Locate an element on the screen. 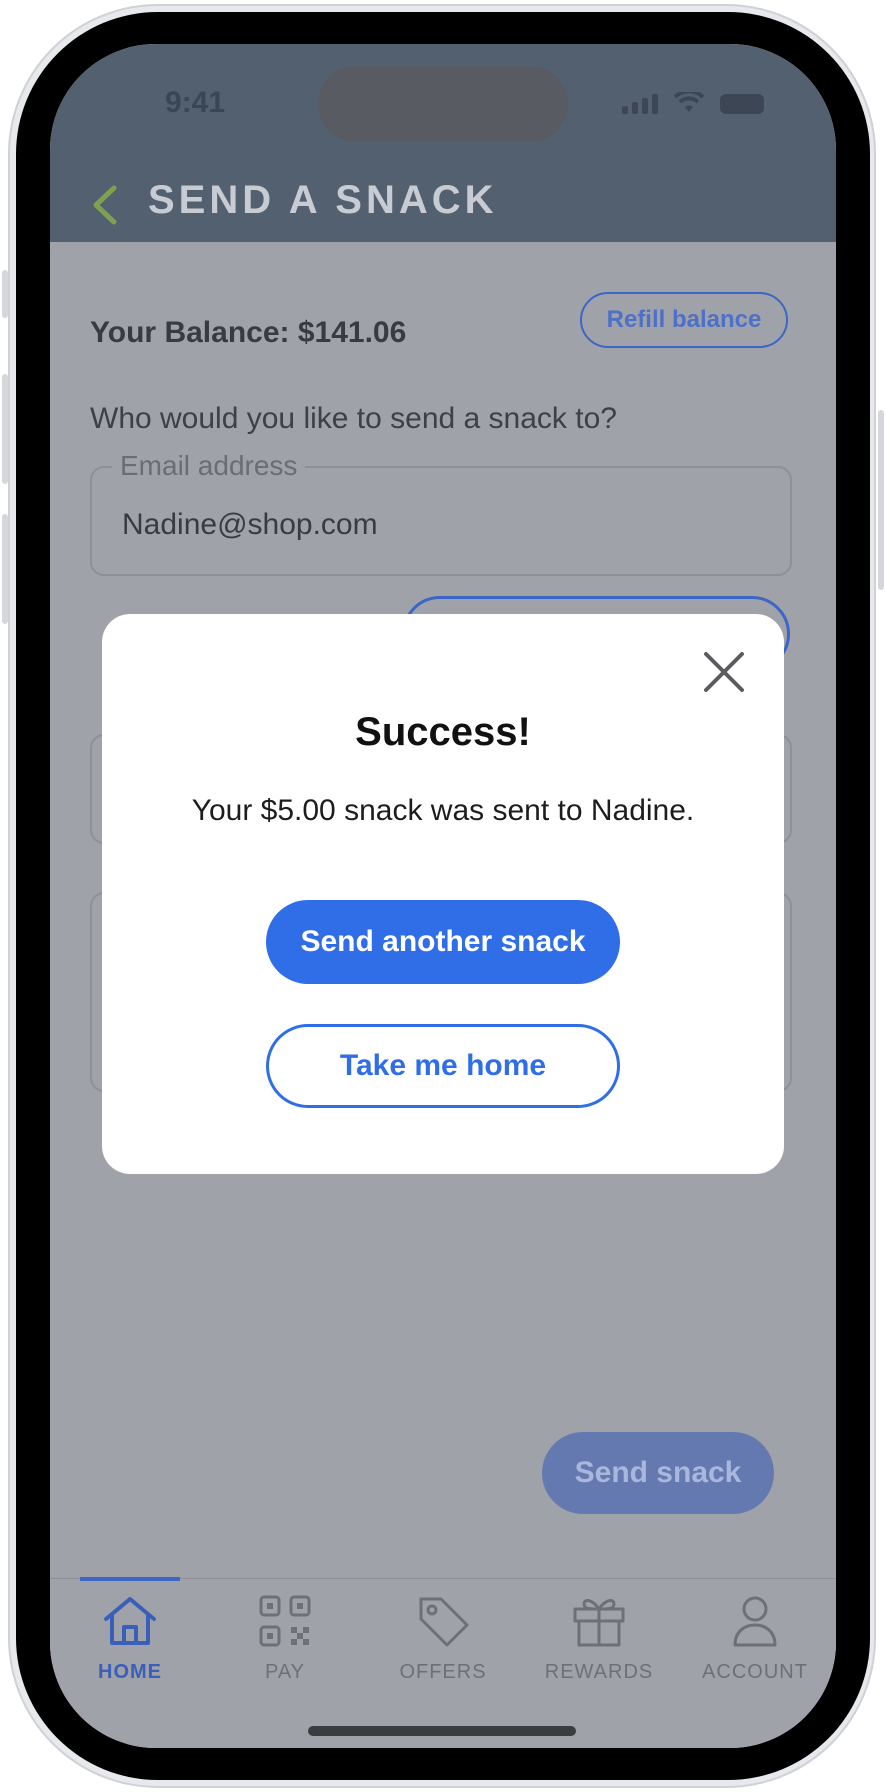 This screenshot has width=886, height=1792. active-tab-indicator is located at coordinates (130, 1579).